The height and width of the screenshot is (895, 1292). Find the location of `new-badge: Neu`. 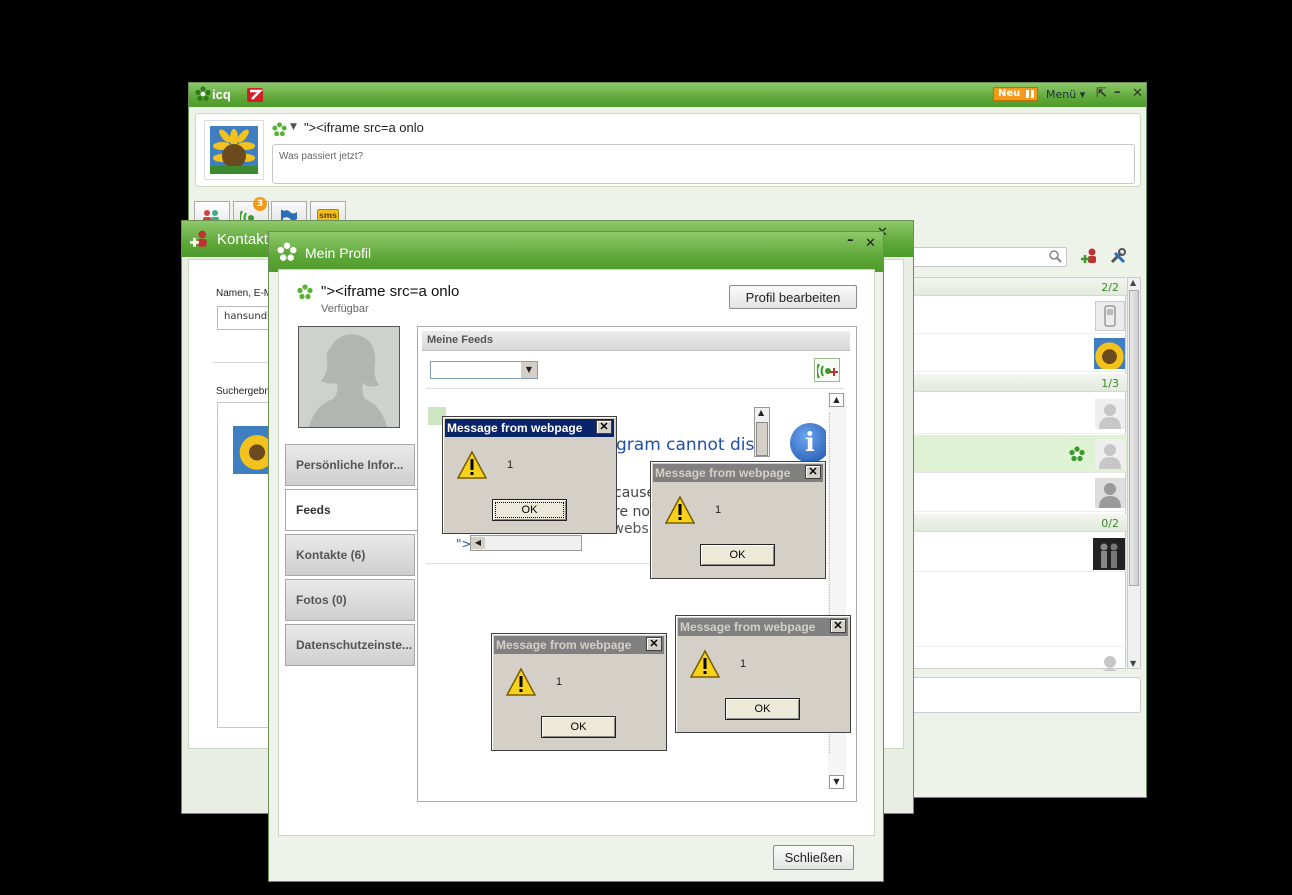

new-badge: Neu is located at coordinates (1015, 94).